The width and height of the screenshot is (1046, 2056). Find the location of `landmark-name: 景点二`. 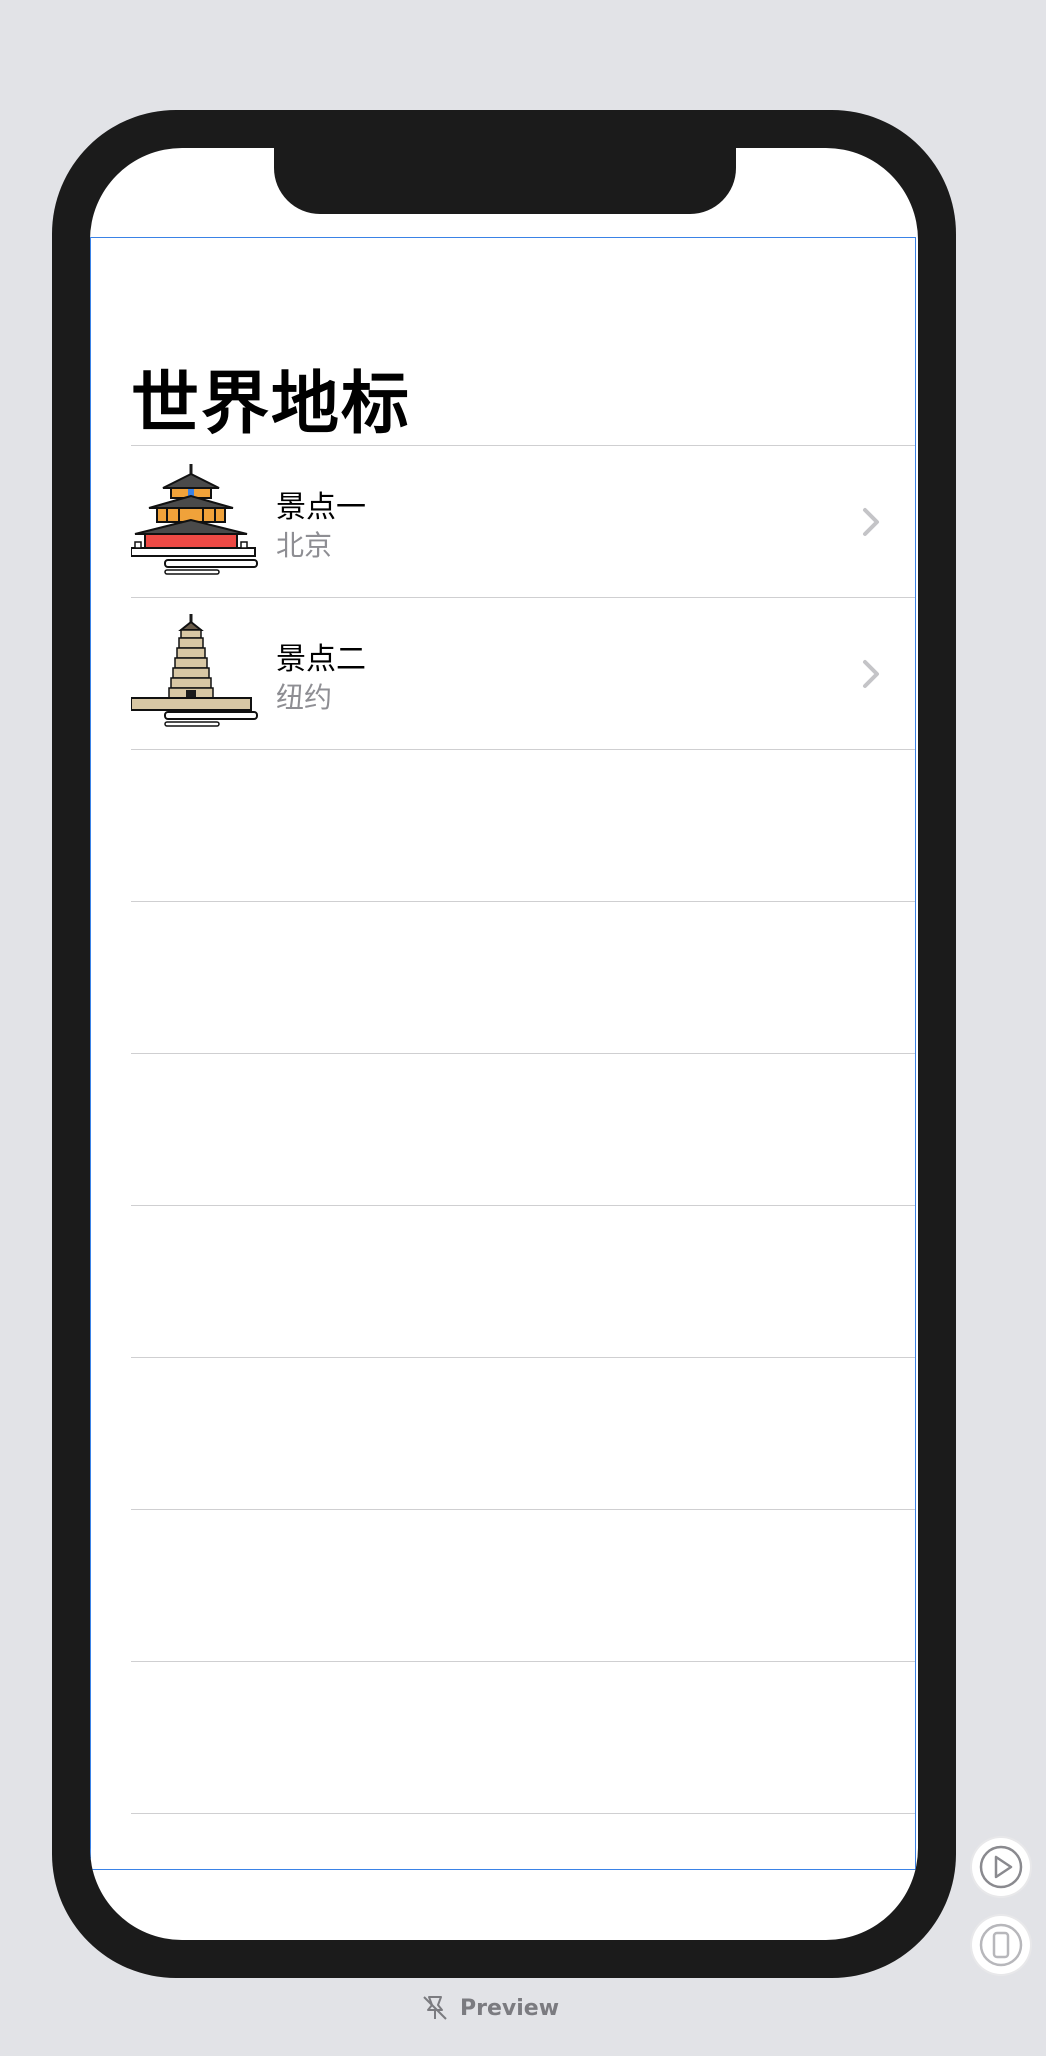

landmark-name: 景点二 is located at coordinates (321, 659).